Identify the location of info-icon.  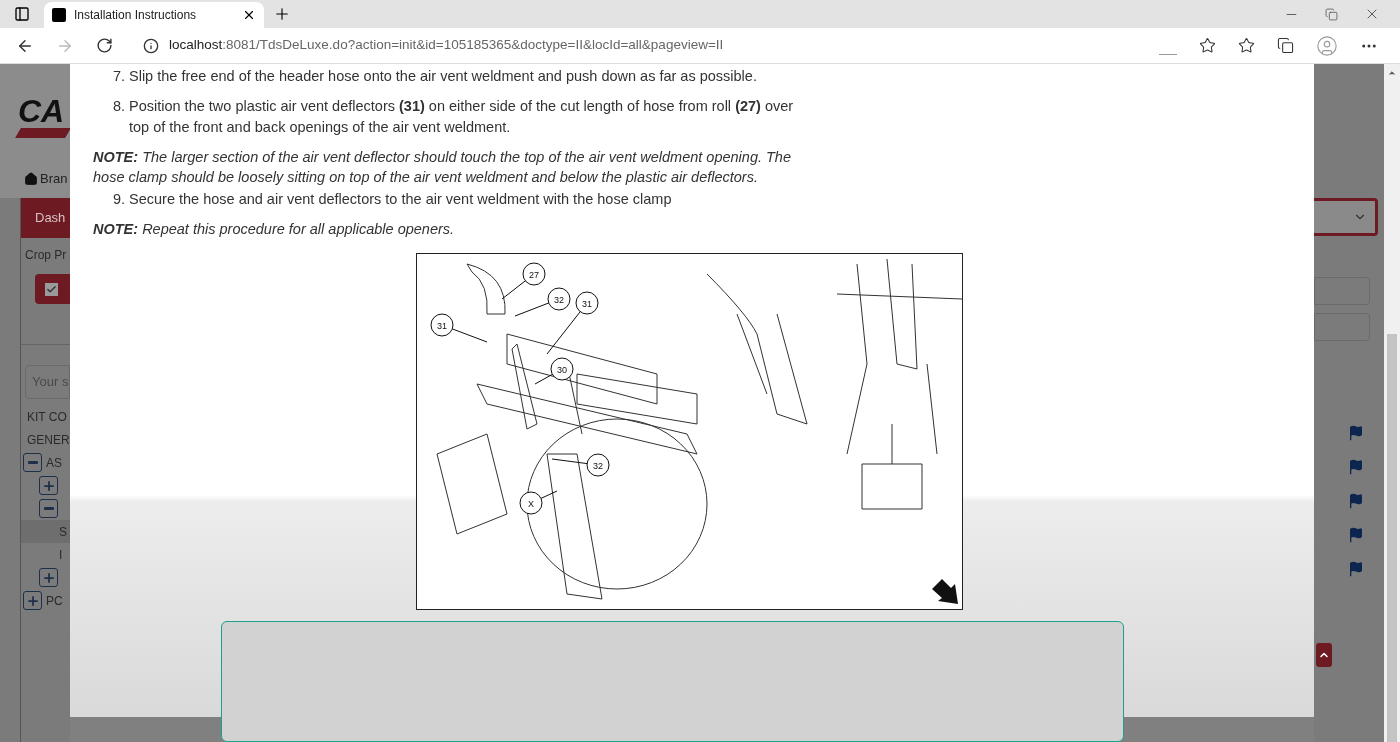
(151, 45).